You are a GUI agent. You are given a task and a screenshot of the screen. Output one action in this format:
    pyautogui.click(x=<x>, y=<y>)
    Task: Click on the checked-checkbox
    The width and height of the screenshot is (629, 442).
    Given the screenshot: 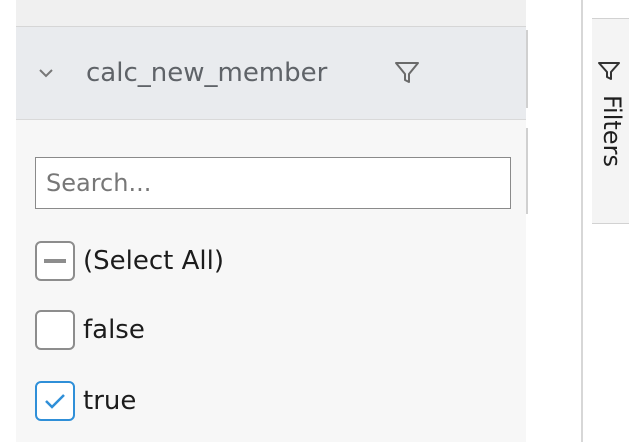 What is the action you would take?
    pyautogui.click(x=55, y=401)
    